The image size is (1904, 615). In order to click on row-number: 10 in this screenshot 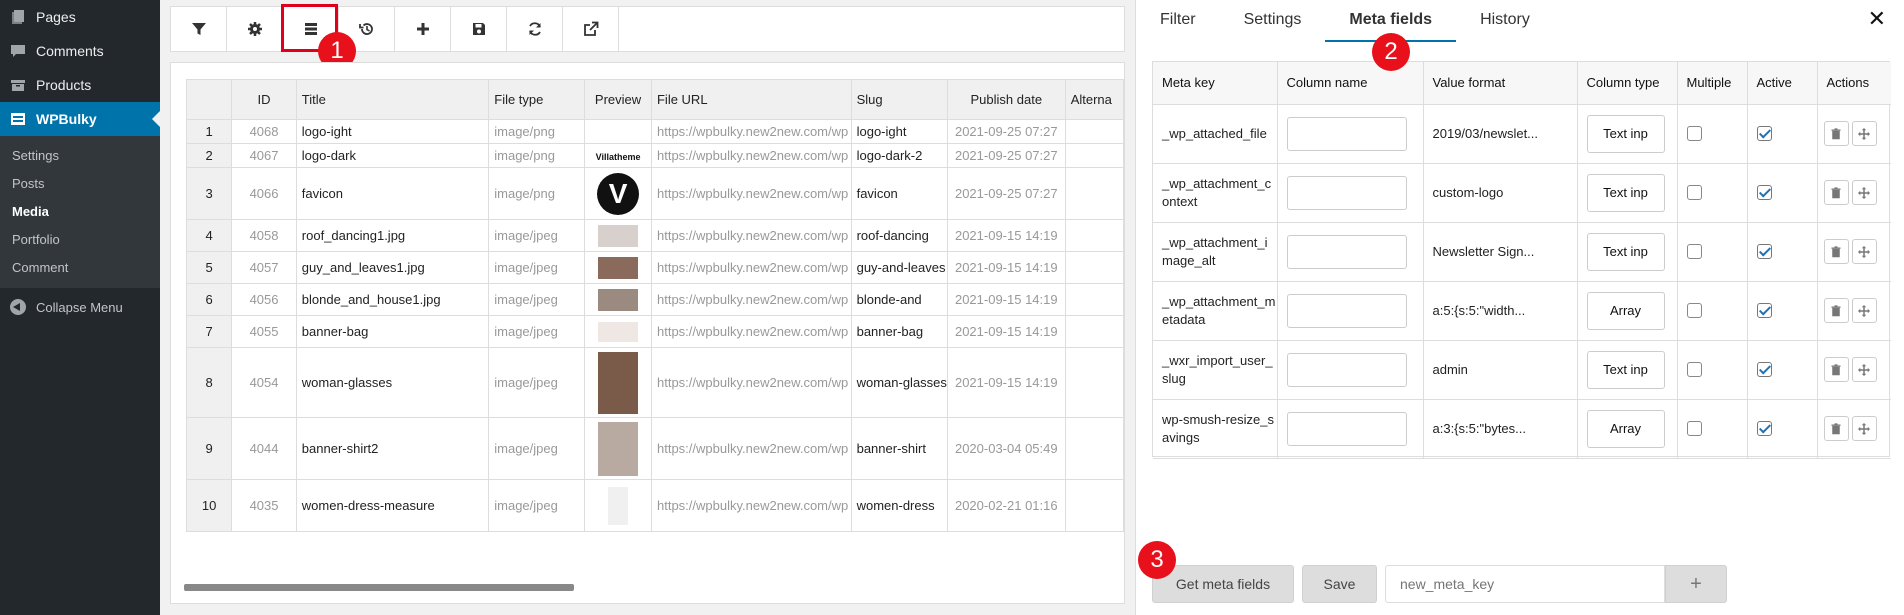, I will do `click(209, 505)`.